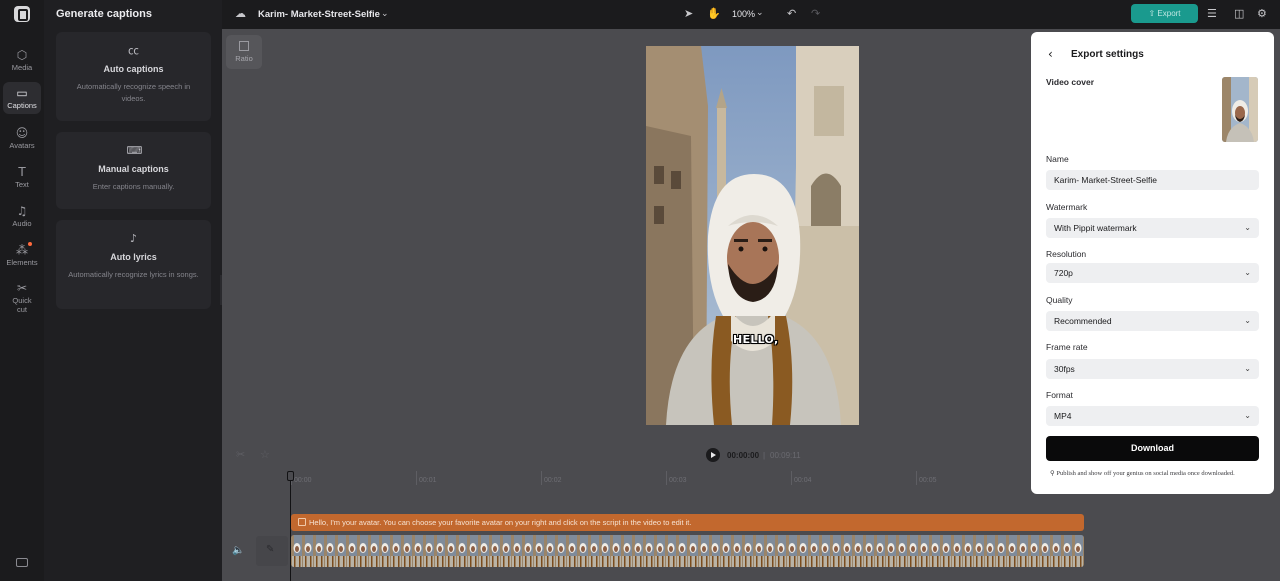 This screenshot has height=581, width=1280. I want to click on rail-item-label: Elements, so click(22, 262).